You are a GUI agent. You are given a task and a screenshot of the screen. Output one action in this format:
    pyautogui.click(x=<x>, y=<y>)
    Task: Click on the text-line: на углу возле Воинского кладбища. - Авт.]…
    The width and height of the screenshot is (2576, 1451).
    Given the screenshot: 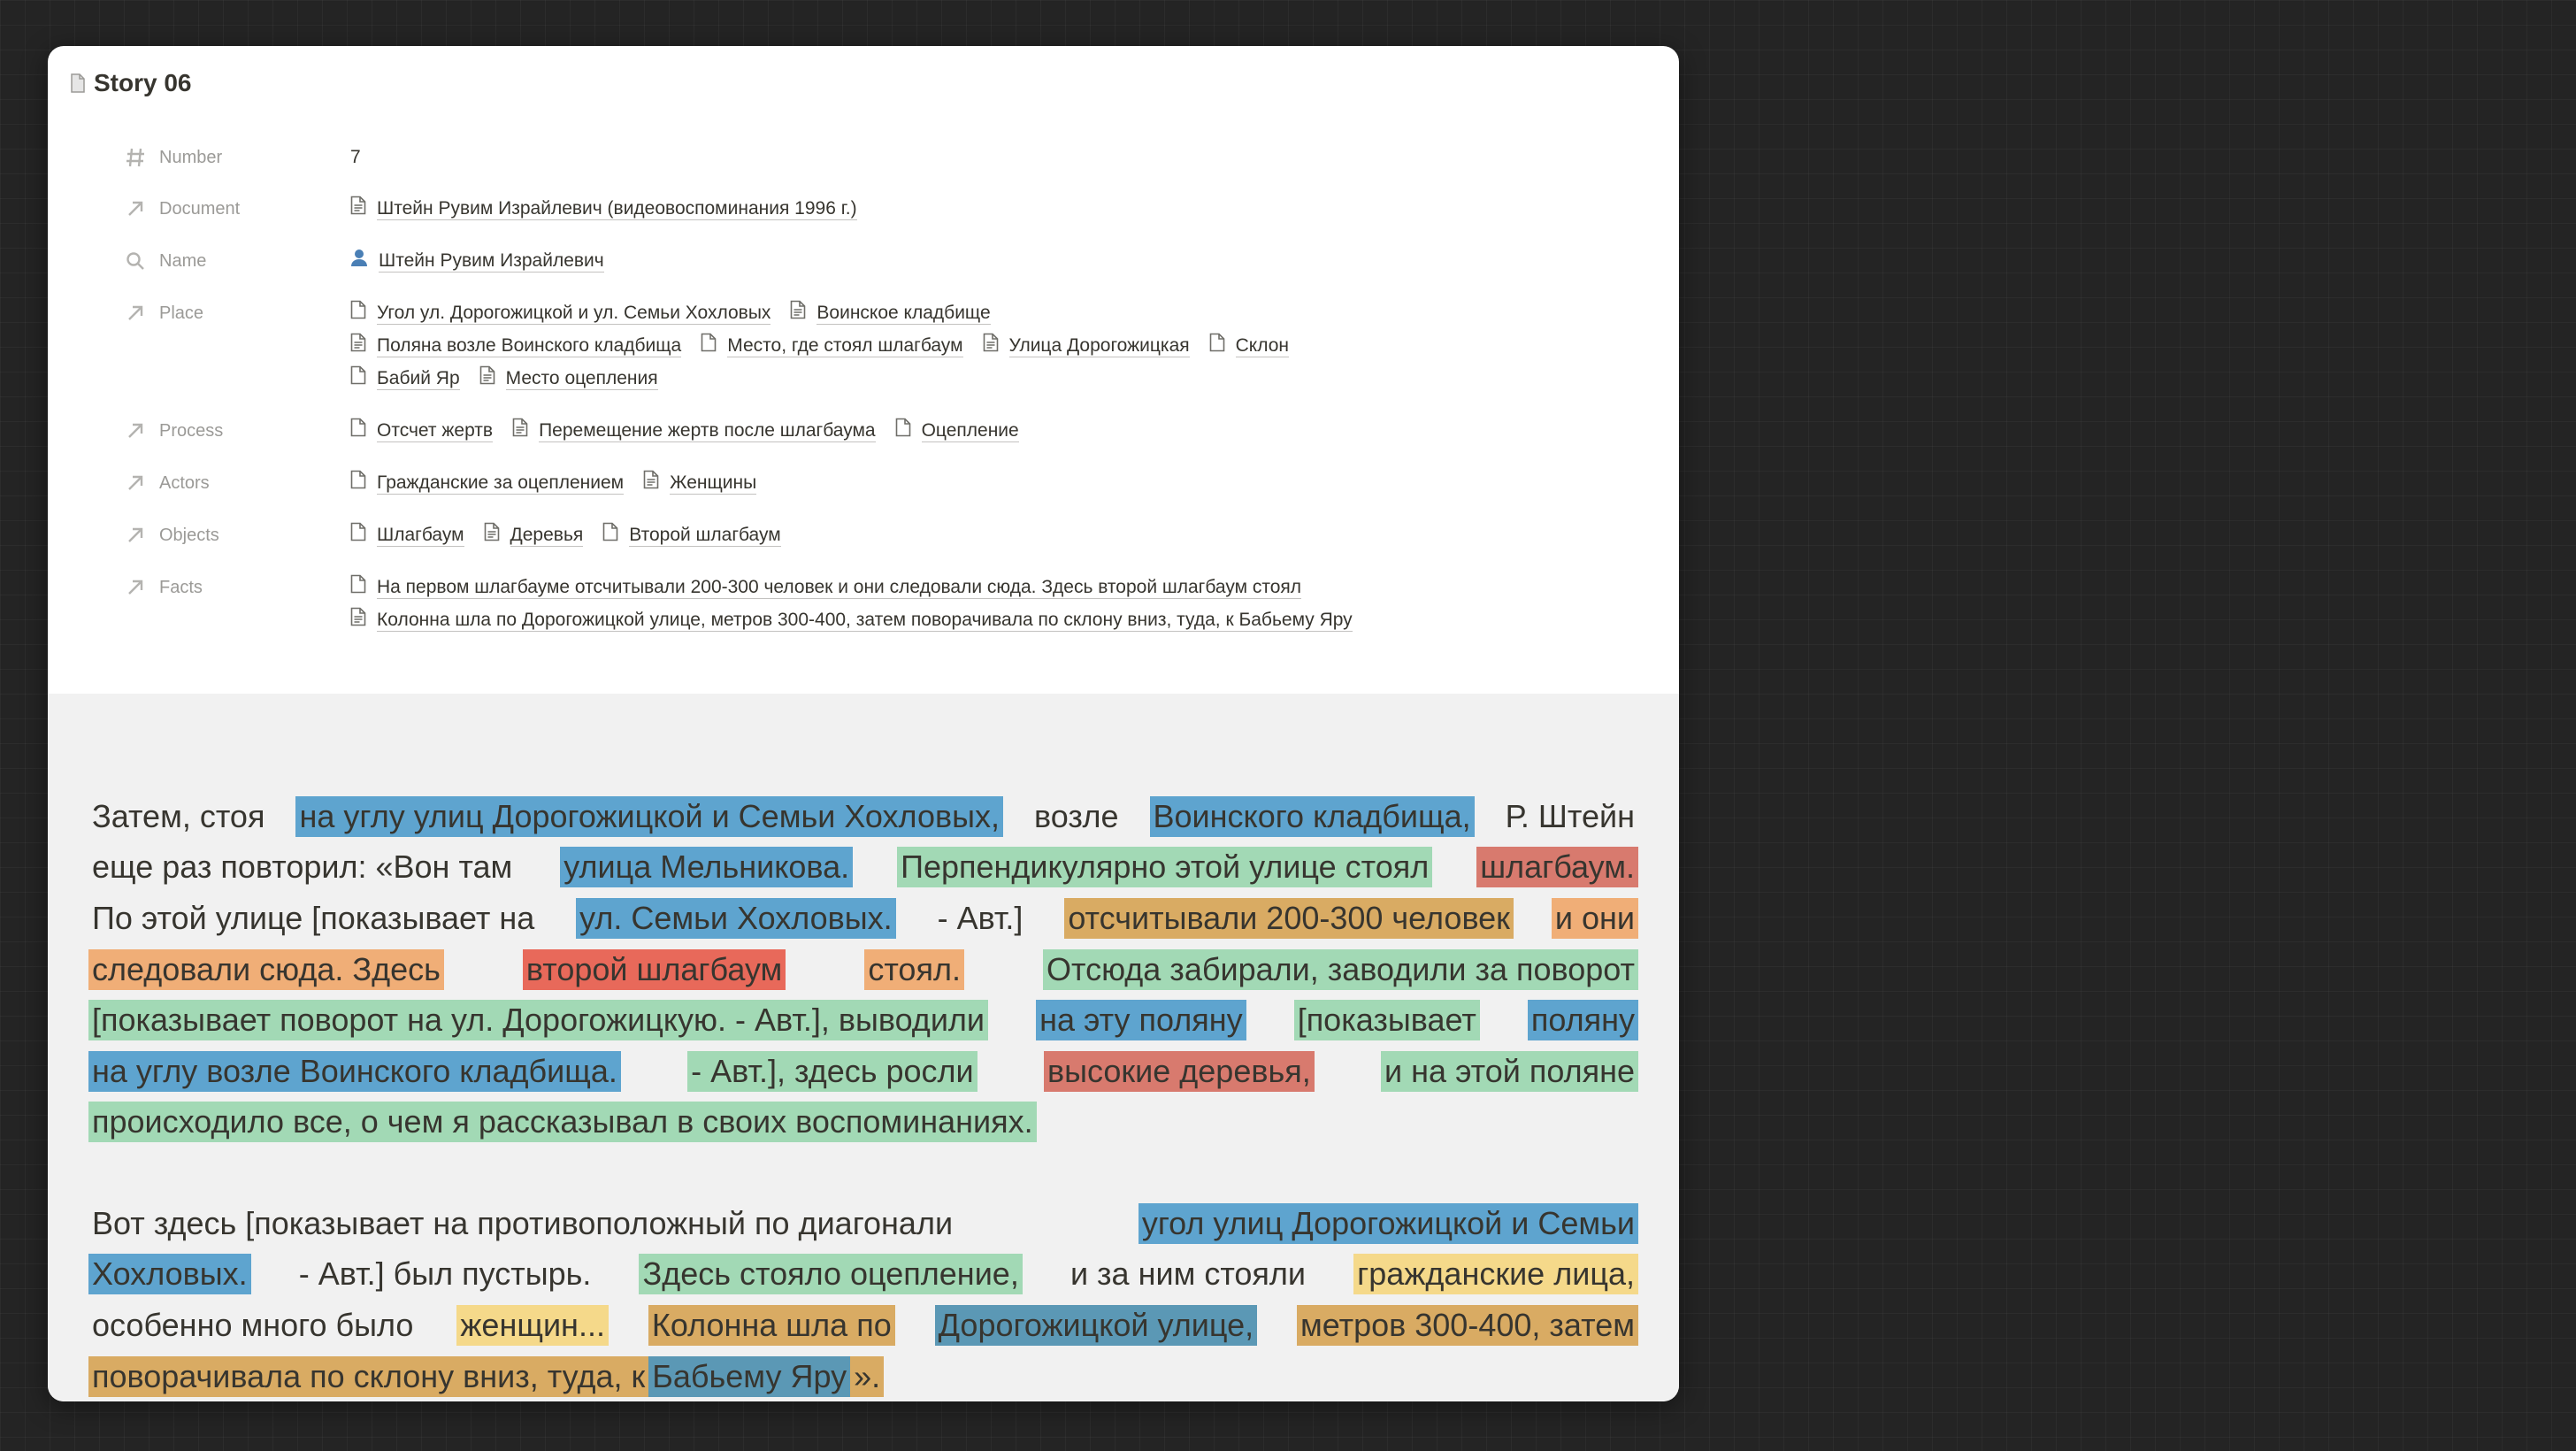 What is the action you would take?
    pyautogui.click(x=863, y=1071)
    